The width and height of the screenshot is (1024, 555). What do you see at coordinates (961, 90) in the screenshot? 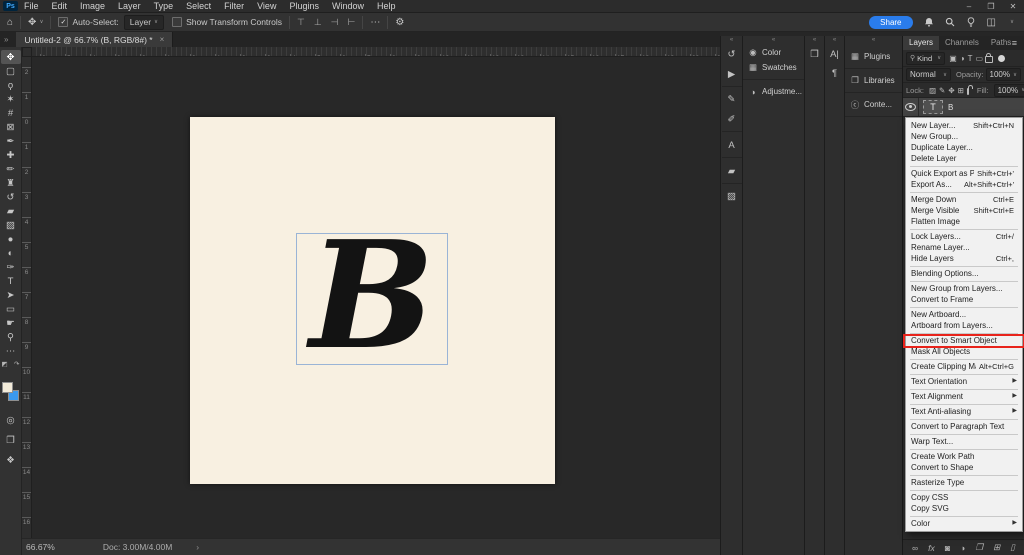
I see `lock-artboards-icon: ⊞` at bounding box center [961, 90].